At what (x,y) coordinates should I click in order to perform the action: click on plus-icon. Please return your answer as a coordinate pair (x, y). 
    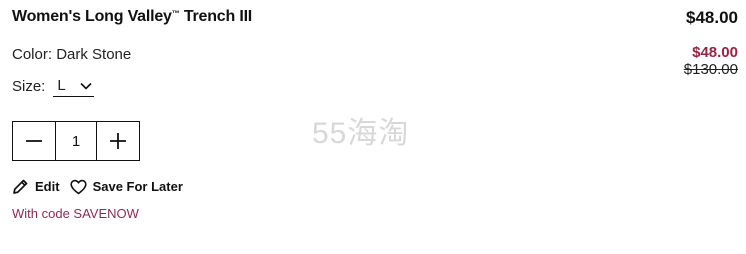
    Looking at the image, I should click on (118, 141).